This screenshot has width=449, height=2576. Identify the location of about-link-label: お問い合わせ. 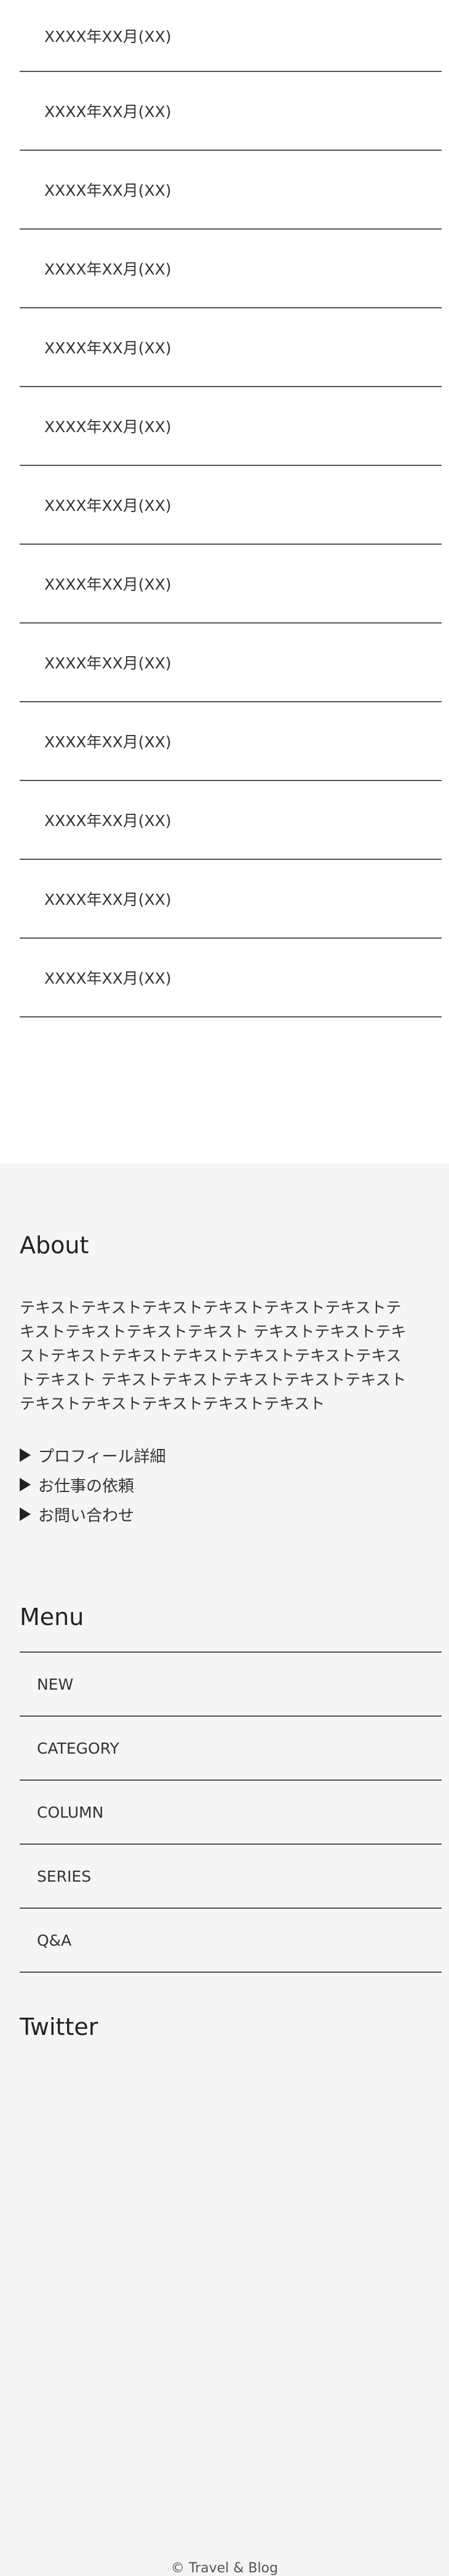
(86, 1515).